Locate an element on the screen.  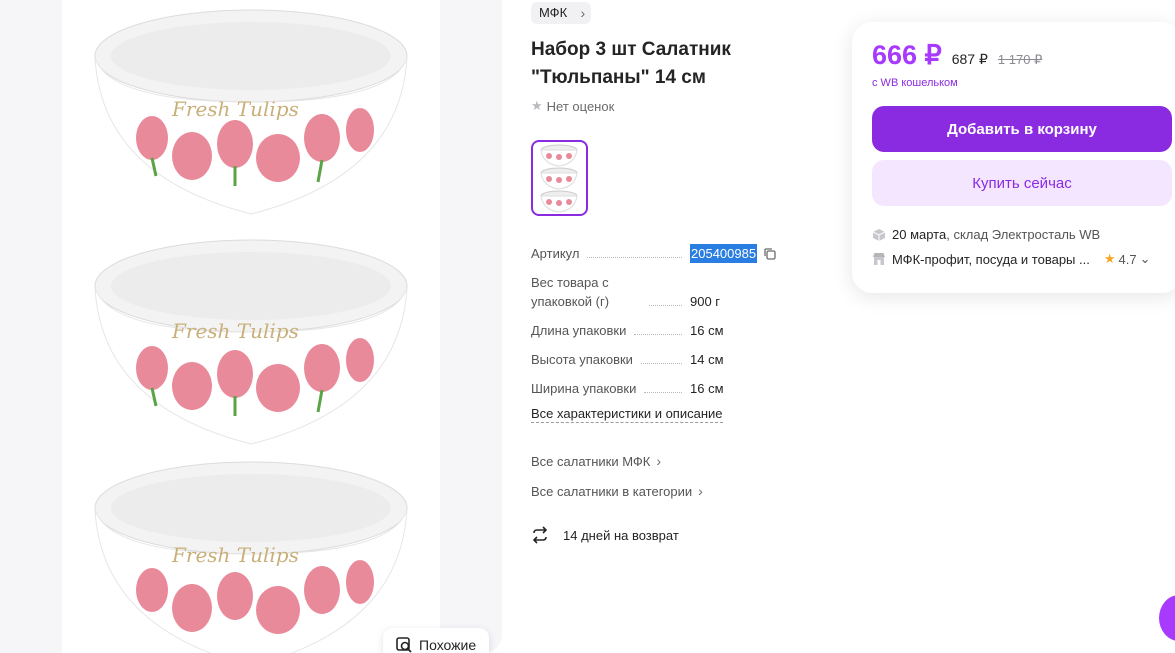
wallet-note: с WB кошельком is located at coordinates (915, 83).